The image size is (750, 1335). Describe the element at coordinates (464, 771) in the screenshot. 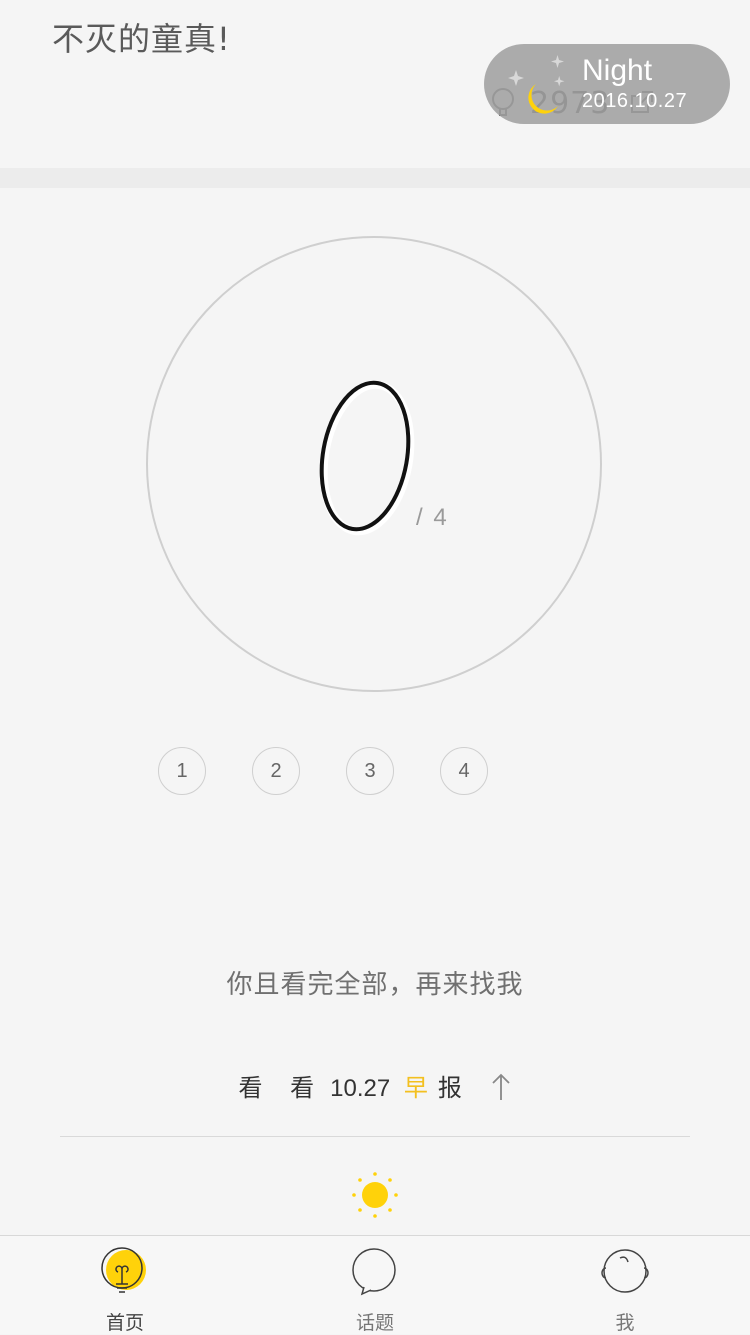

I see `page-button-4: 4` at that location.